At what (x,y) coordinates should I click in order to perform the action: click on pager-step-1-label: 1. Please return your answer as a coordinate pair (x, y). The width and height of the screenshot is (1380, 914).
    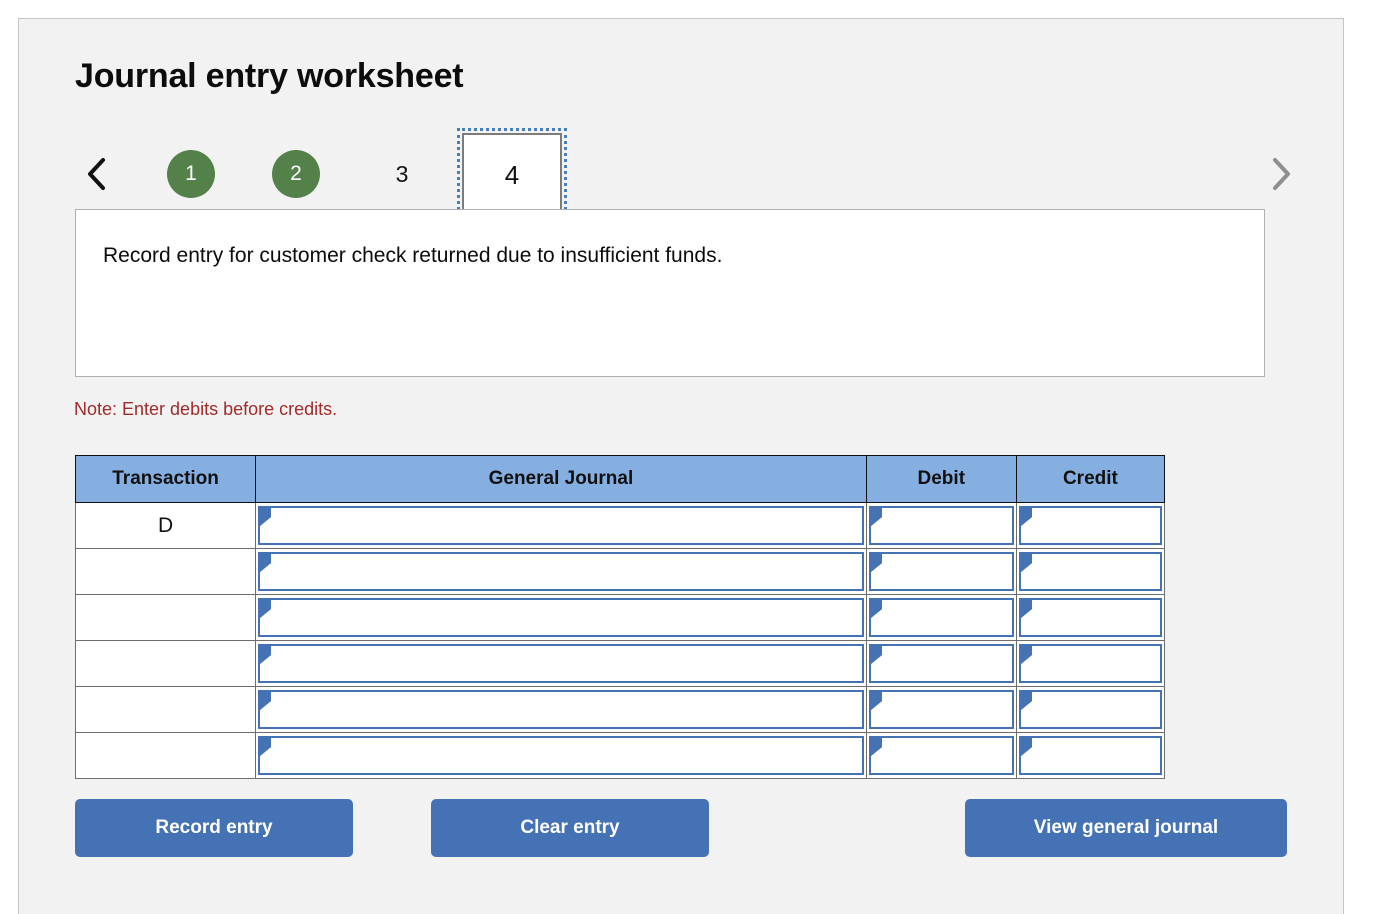
    Looking at the image, I should click on (191, 173).